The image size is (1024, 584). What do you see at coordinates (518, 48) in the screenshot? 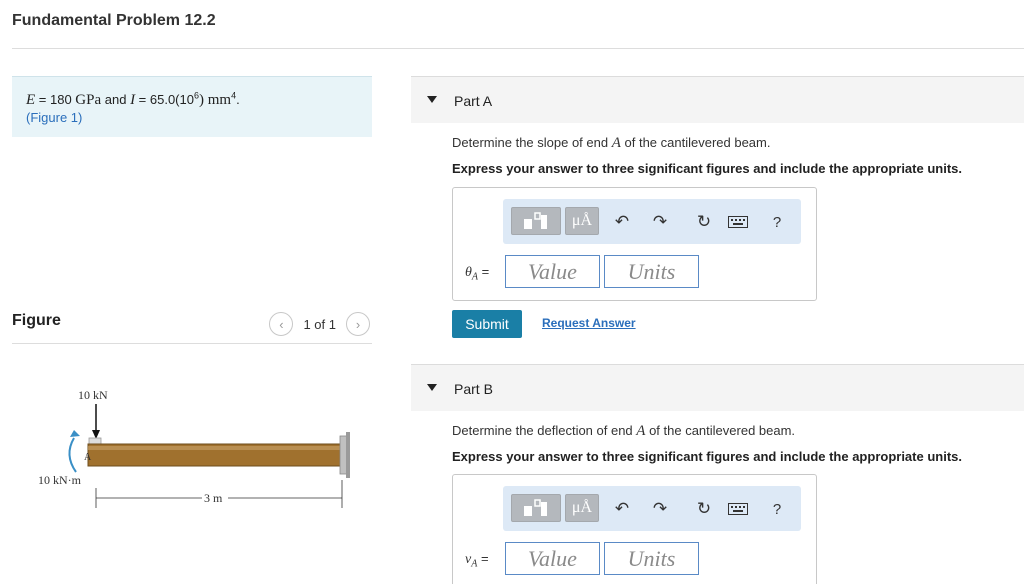
I see `title-divider` at bounding box center [518, 48].